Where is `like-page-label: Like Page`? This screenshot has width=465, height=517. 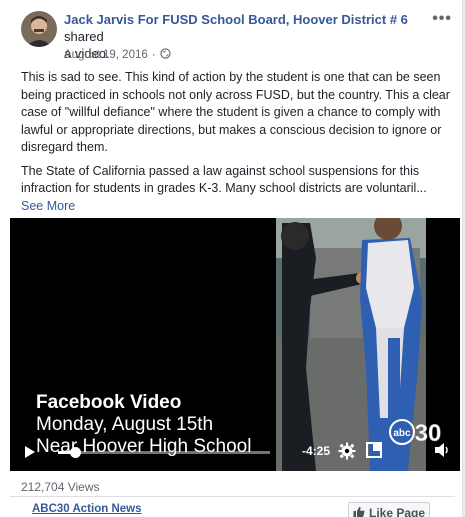 like-page-label: Like Page is located at coordinates (397, 511).